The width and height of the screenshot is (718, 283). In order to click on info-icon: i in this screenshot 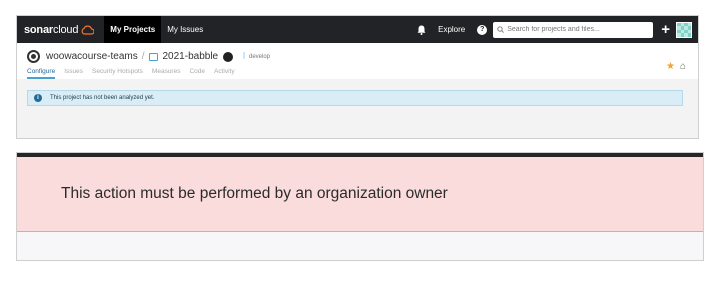, I will do `click(38, 98)`.